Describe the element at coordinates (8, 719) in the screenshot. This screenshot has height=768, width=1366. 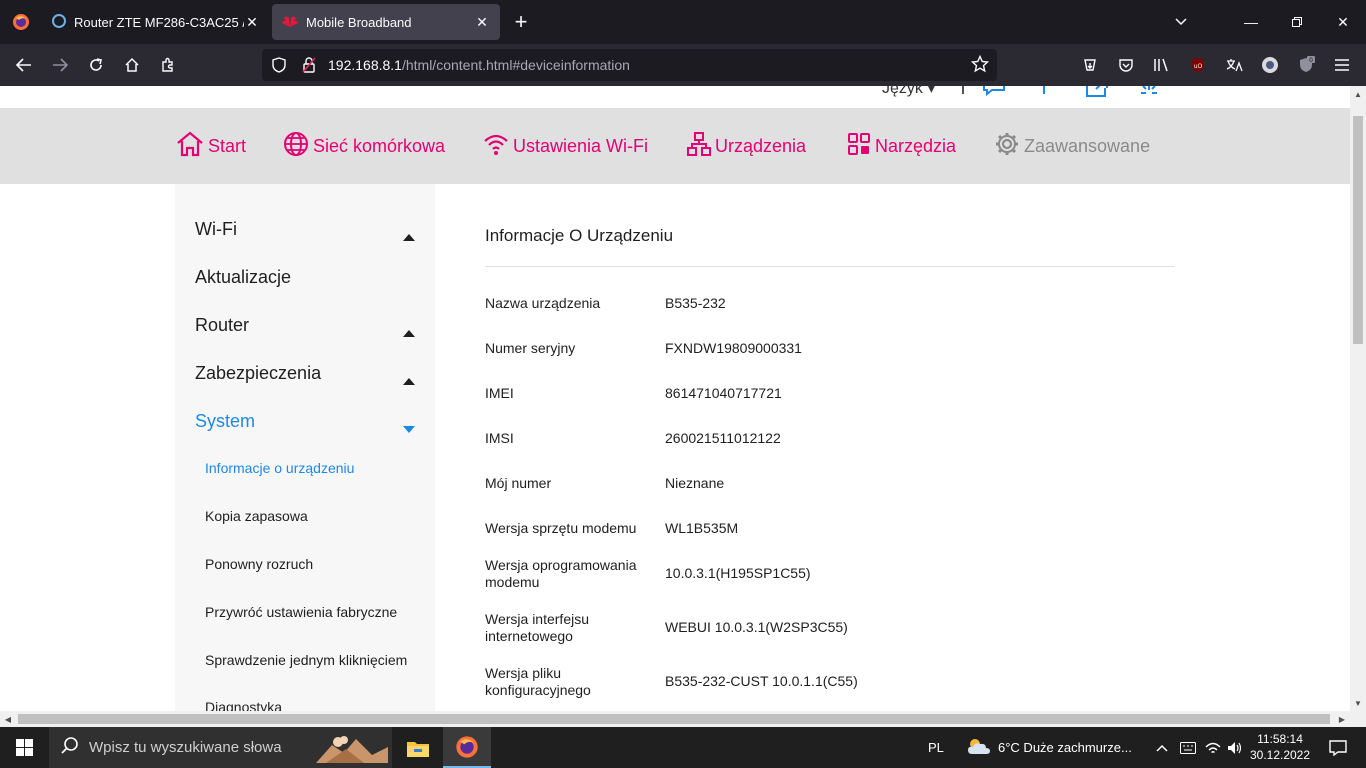
I see `scroll-left-icon: ◀` at that location.